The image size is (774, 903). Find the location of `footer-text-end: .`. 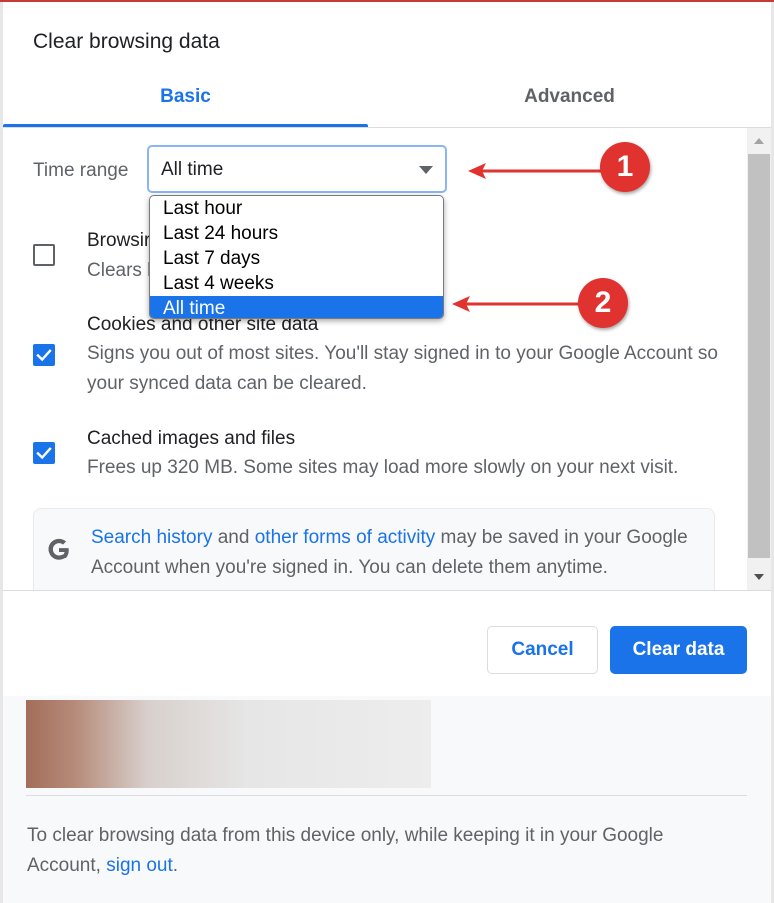

footer-text-end: . is located at coordinates (175, 865).